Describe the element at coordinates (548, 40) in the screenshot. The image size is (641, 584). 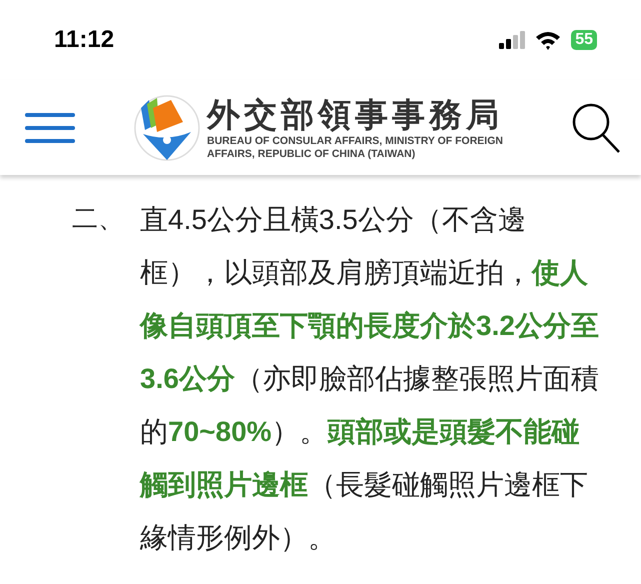
I see `wifi-icon` at that location.